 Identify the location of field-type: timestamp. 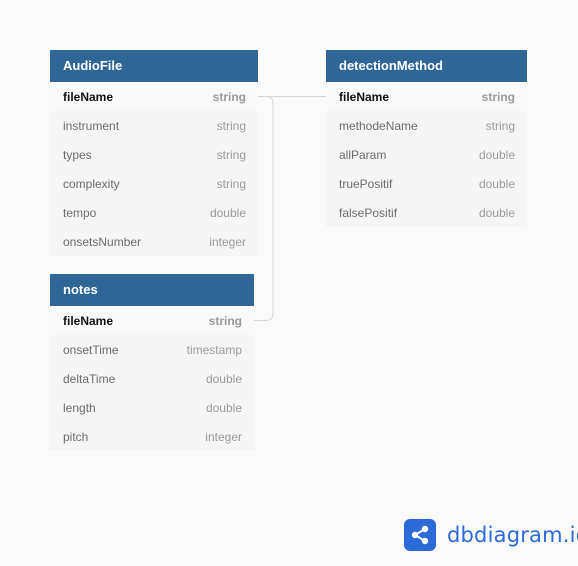
(214, 349).